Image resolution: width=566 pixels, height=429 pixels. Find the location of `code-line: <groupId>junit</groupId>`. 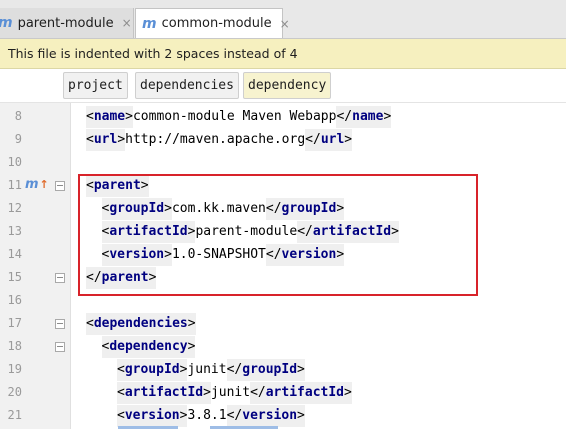

code-line: <groupId>junit</groupId> is located at coordinates (211, 370).